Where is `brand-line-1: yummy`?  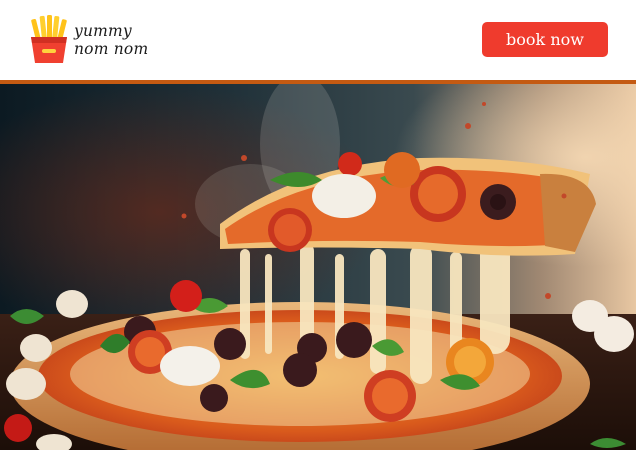
brand-line-1: yummy is located at coordinates (103, 31).